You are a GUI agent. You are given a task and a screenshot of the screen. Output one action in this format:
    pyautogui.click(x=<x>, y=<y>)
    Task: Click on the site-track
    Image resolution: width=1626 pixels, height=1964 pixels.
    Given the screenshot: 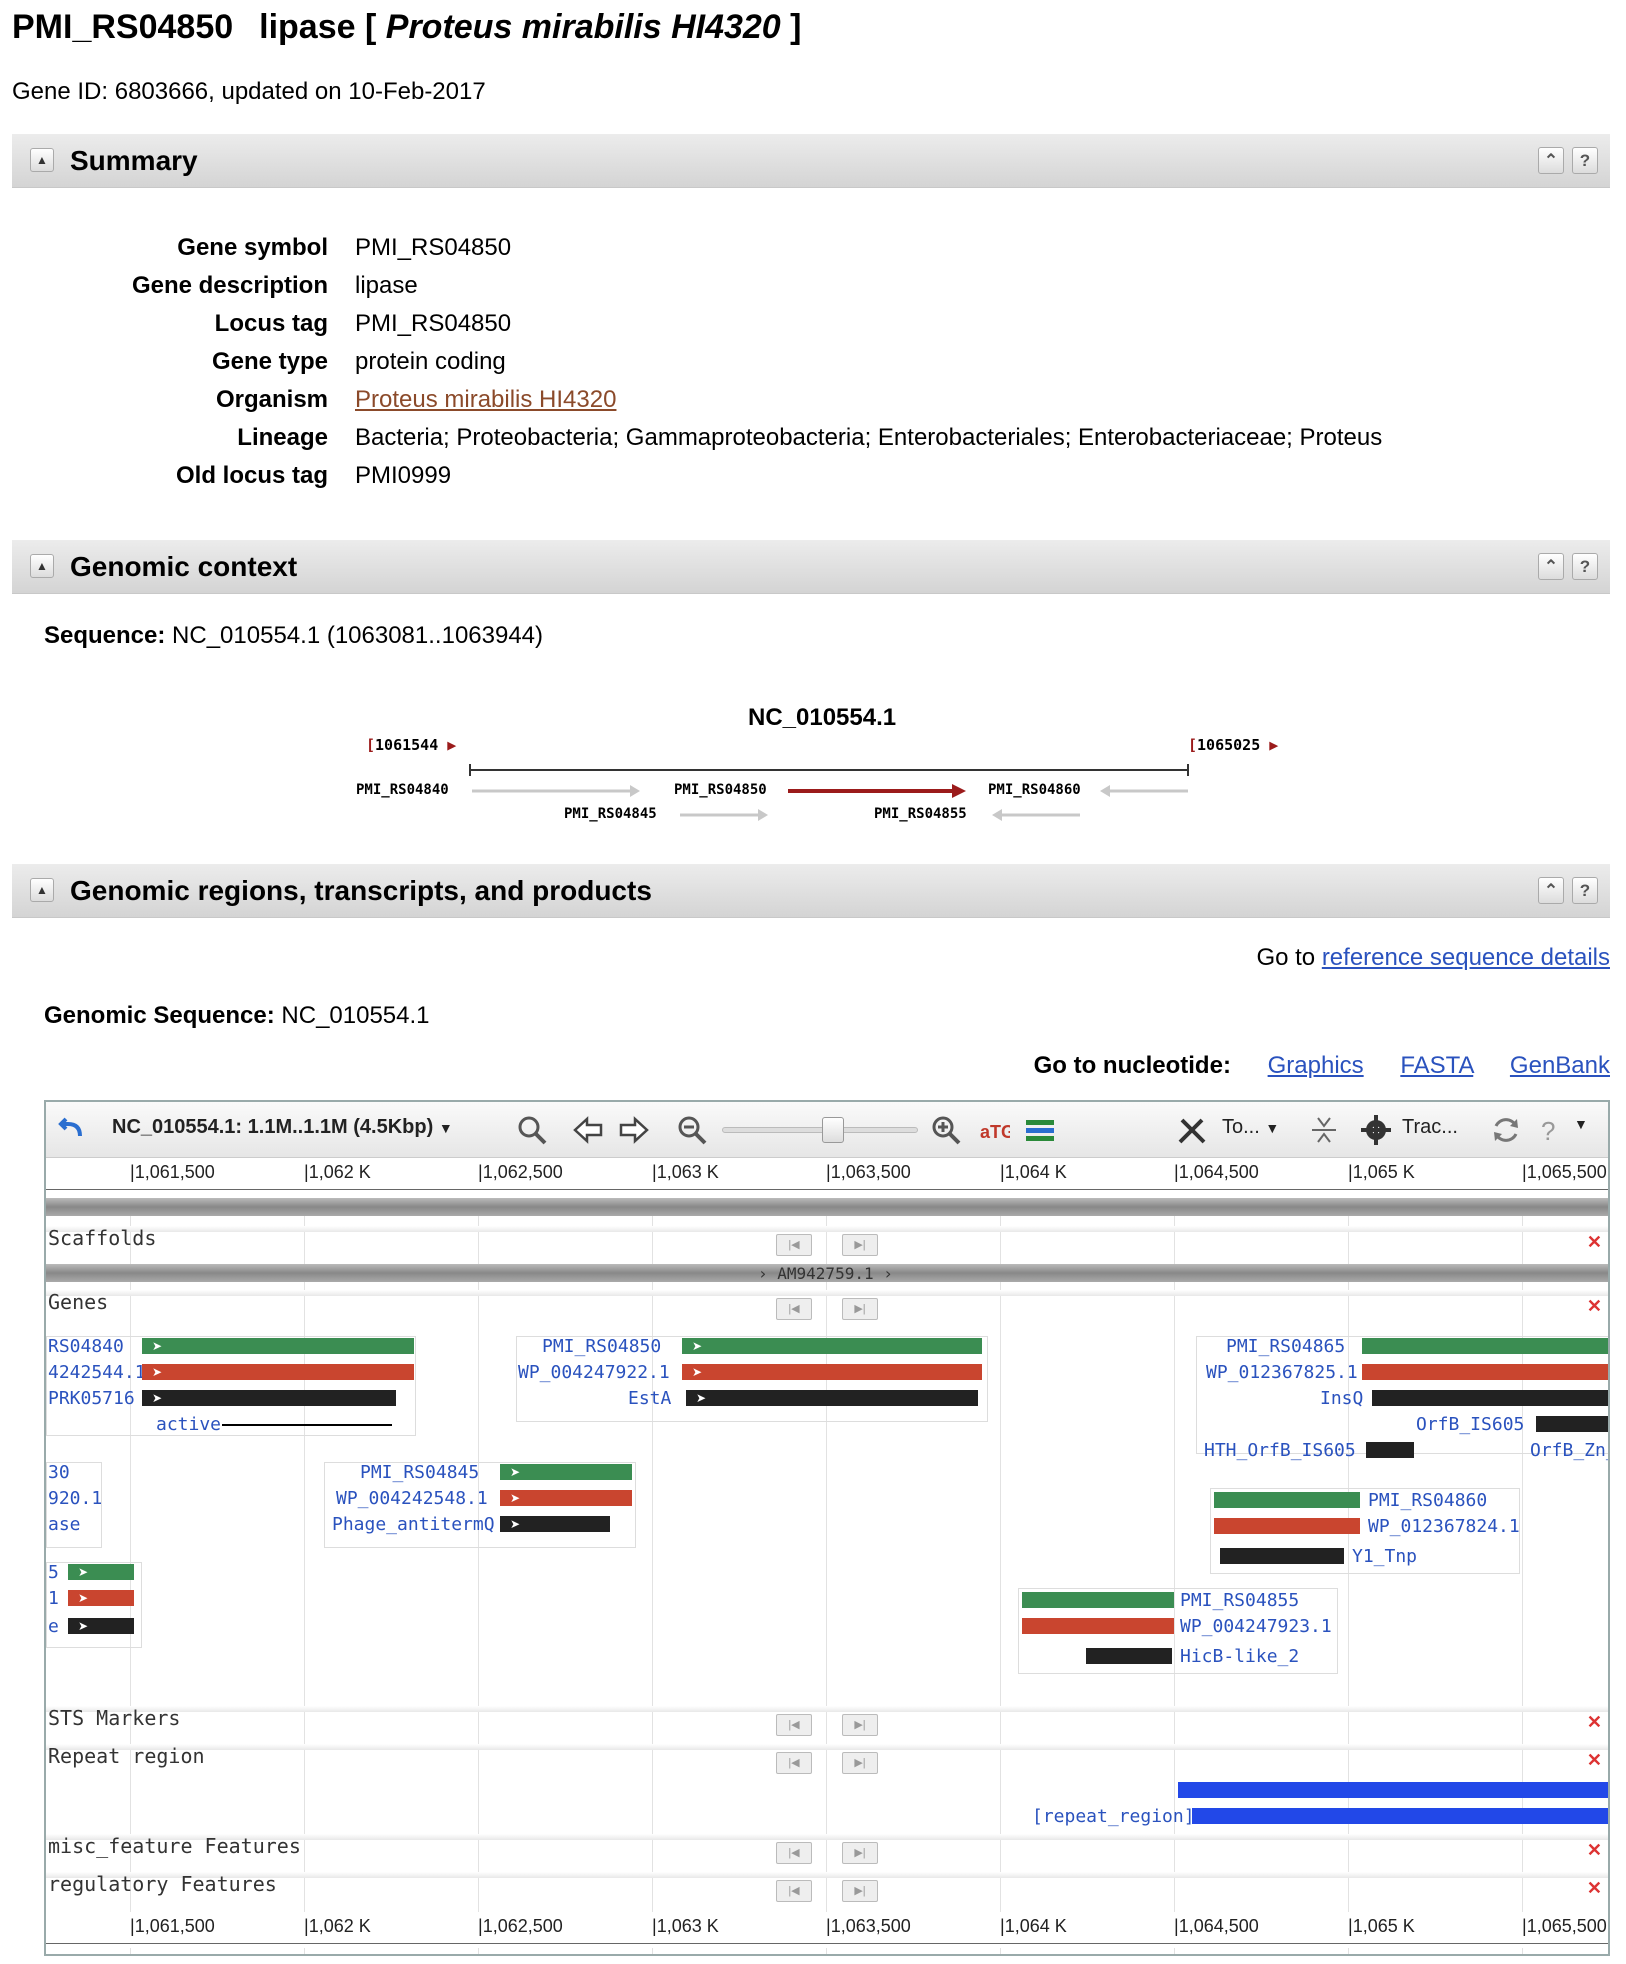 What is the action you would take?
    pyautogui.click(x=307, y=1425)
    